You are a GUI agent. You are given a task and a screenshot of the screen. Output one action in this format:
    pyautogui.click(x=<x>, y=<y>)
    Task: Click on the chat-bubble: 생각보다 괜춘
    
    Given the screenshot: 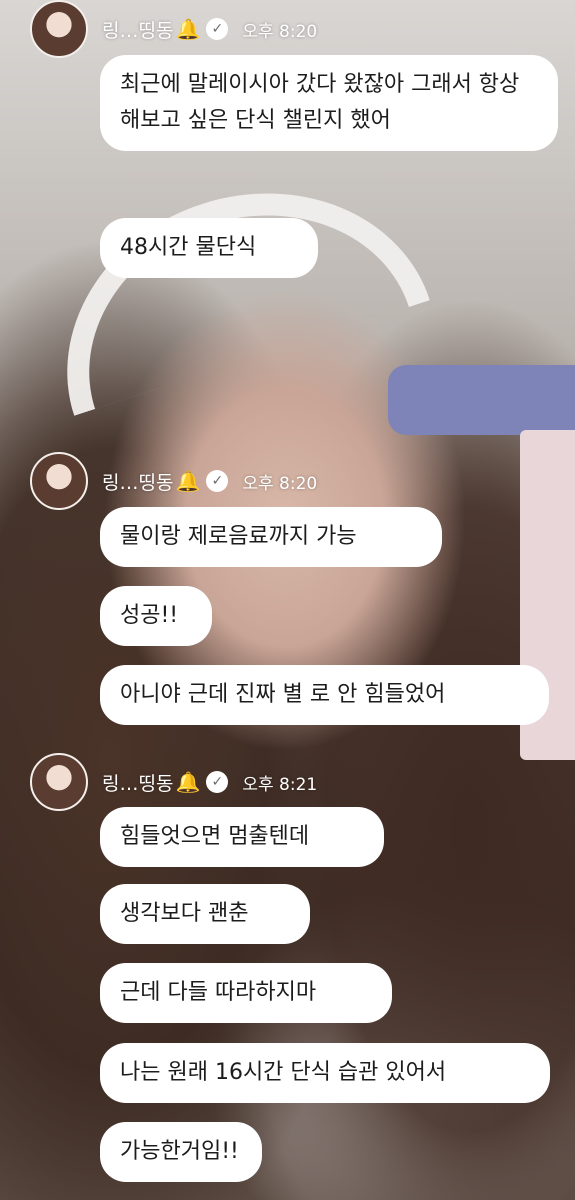 What is the action you would take?
    pyautogui.click(x=205, y=914)
    